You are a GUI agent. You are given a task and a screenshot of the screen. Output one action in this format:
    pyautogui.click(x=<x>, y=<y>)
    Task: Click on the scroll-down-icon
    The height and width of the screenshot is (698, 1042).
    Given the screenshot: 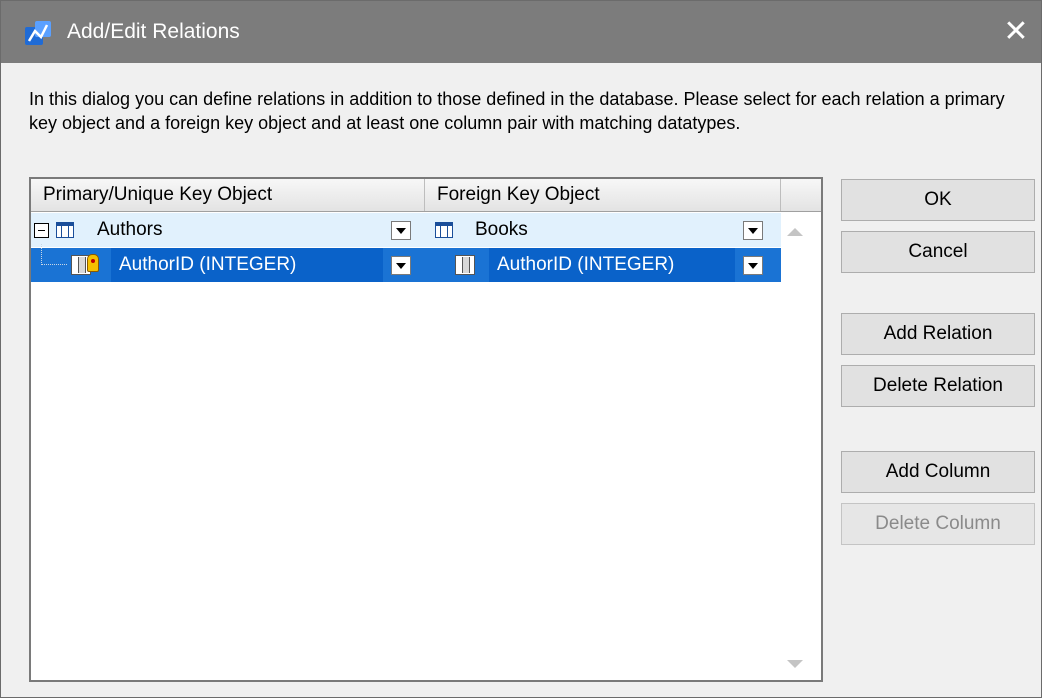 What is the action you would take?
    pyautogui.click(x=795, y=664)
    